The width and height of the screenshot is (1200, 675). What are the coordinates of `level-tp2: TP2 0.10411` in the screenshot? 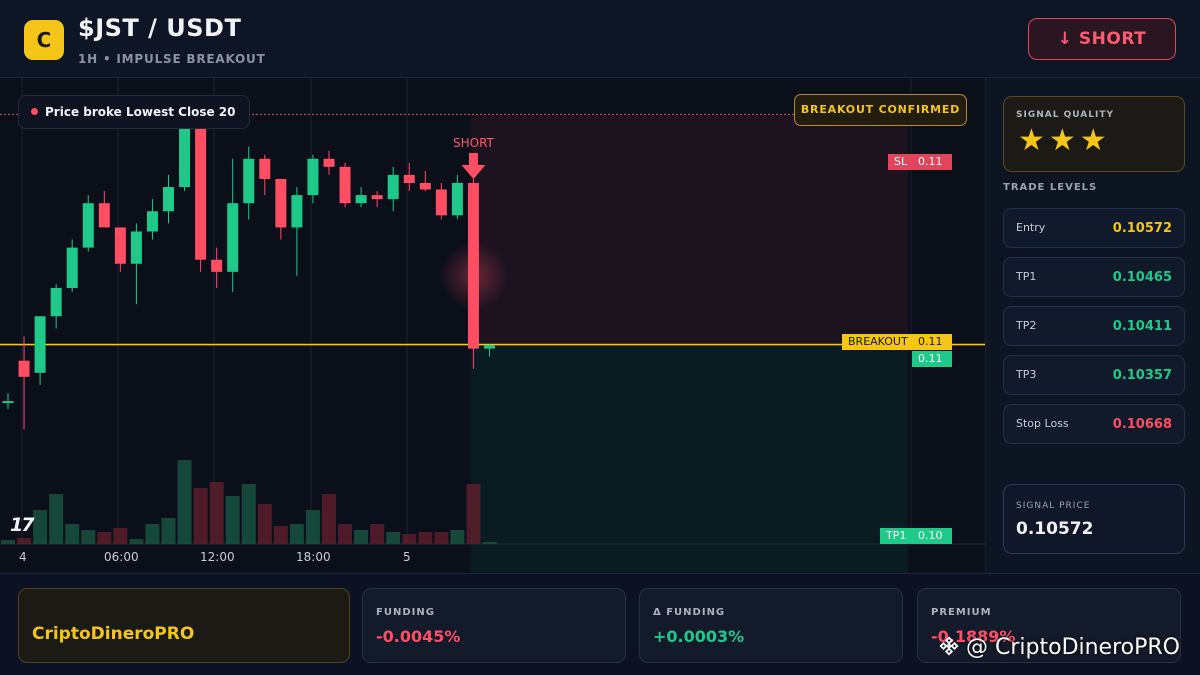 It's located at (1094, 326).